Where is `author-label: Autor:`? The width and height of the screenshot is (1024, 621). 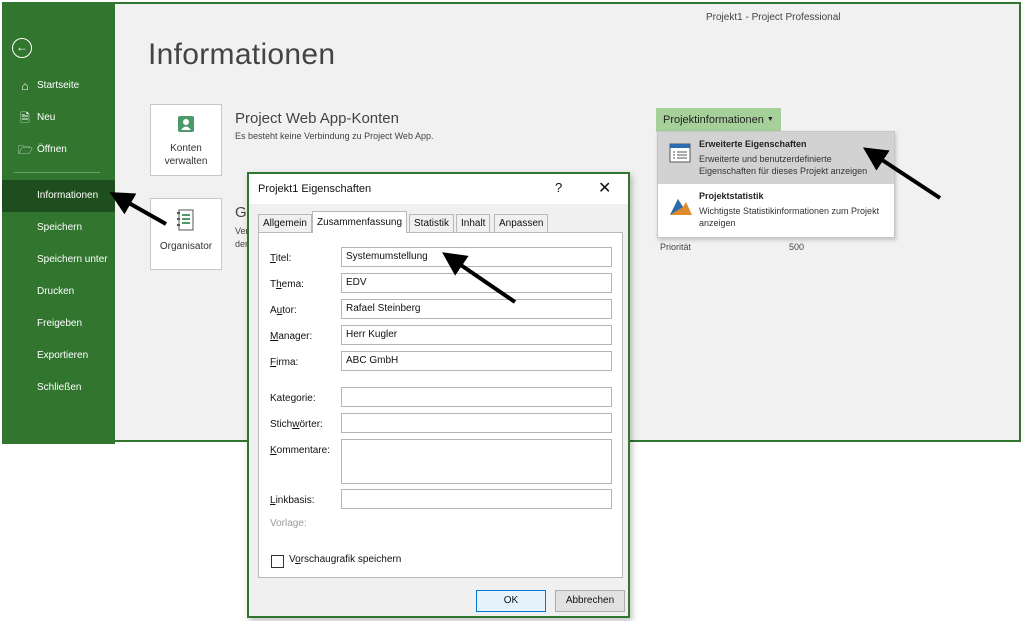 author-label: Autor: is located at coordinates (283, 310).